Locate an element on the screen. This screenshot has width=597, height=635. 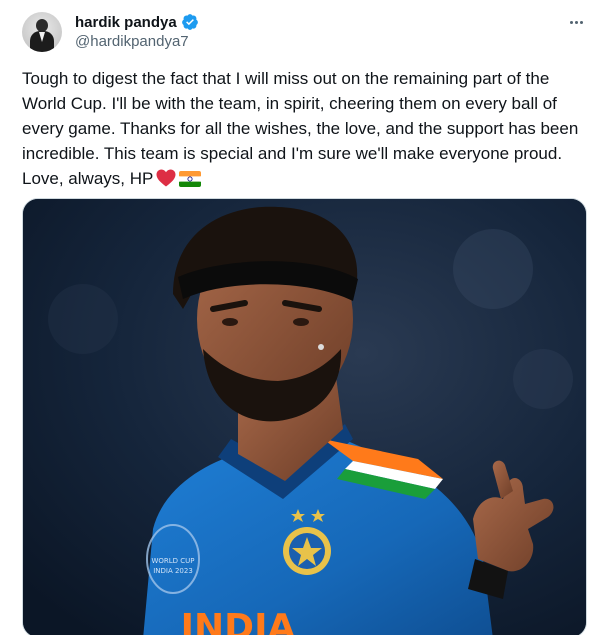
author-handle: @hardikpandya7 is located at coordinates (132, 41).